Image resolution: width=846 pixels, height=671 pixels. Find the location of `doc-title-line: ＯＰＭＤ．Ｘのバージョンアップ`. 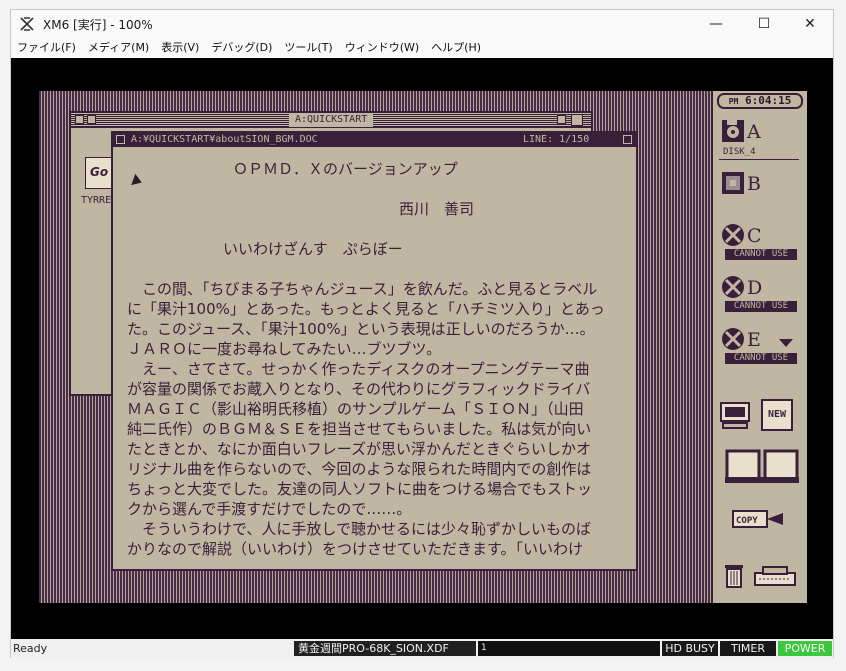

doc-title-line: ＯＰＭＤ．Ｘのバージョンアップ is located at coordinates (345, 169).